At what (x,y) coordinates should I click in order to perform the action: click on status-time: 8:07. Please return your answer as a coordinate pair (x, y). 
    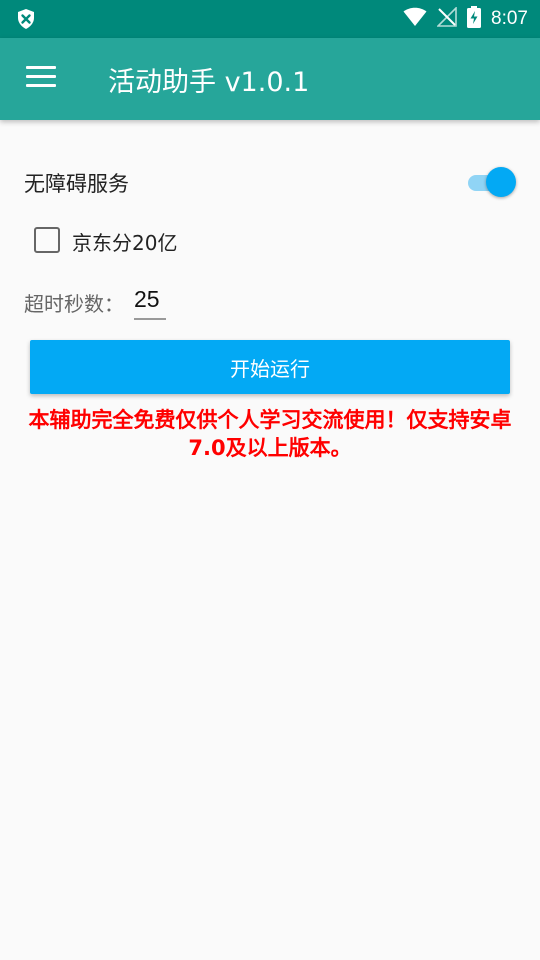
    Looking at the image, I should click on (509, 18).